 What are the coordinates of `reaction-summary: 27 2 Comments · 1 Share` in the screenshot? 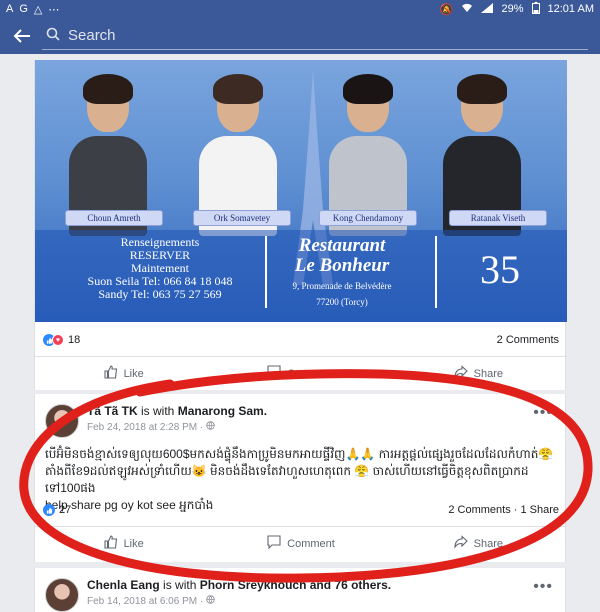 It's located at (301, 510).